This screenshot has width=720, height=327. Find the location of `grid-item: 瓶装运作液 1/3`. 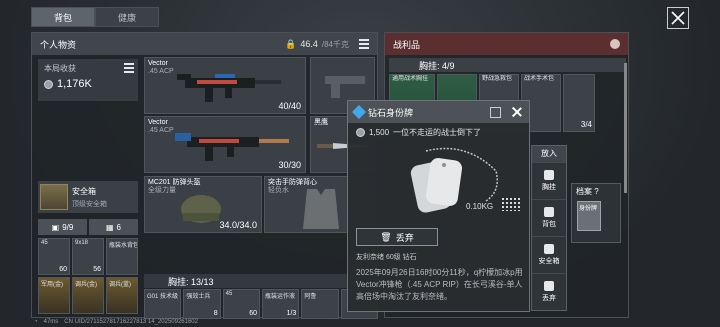

grid-item: 瓶装运作液 1/3 is located at coordinates (280, 304).